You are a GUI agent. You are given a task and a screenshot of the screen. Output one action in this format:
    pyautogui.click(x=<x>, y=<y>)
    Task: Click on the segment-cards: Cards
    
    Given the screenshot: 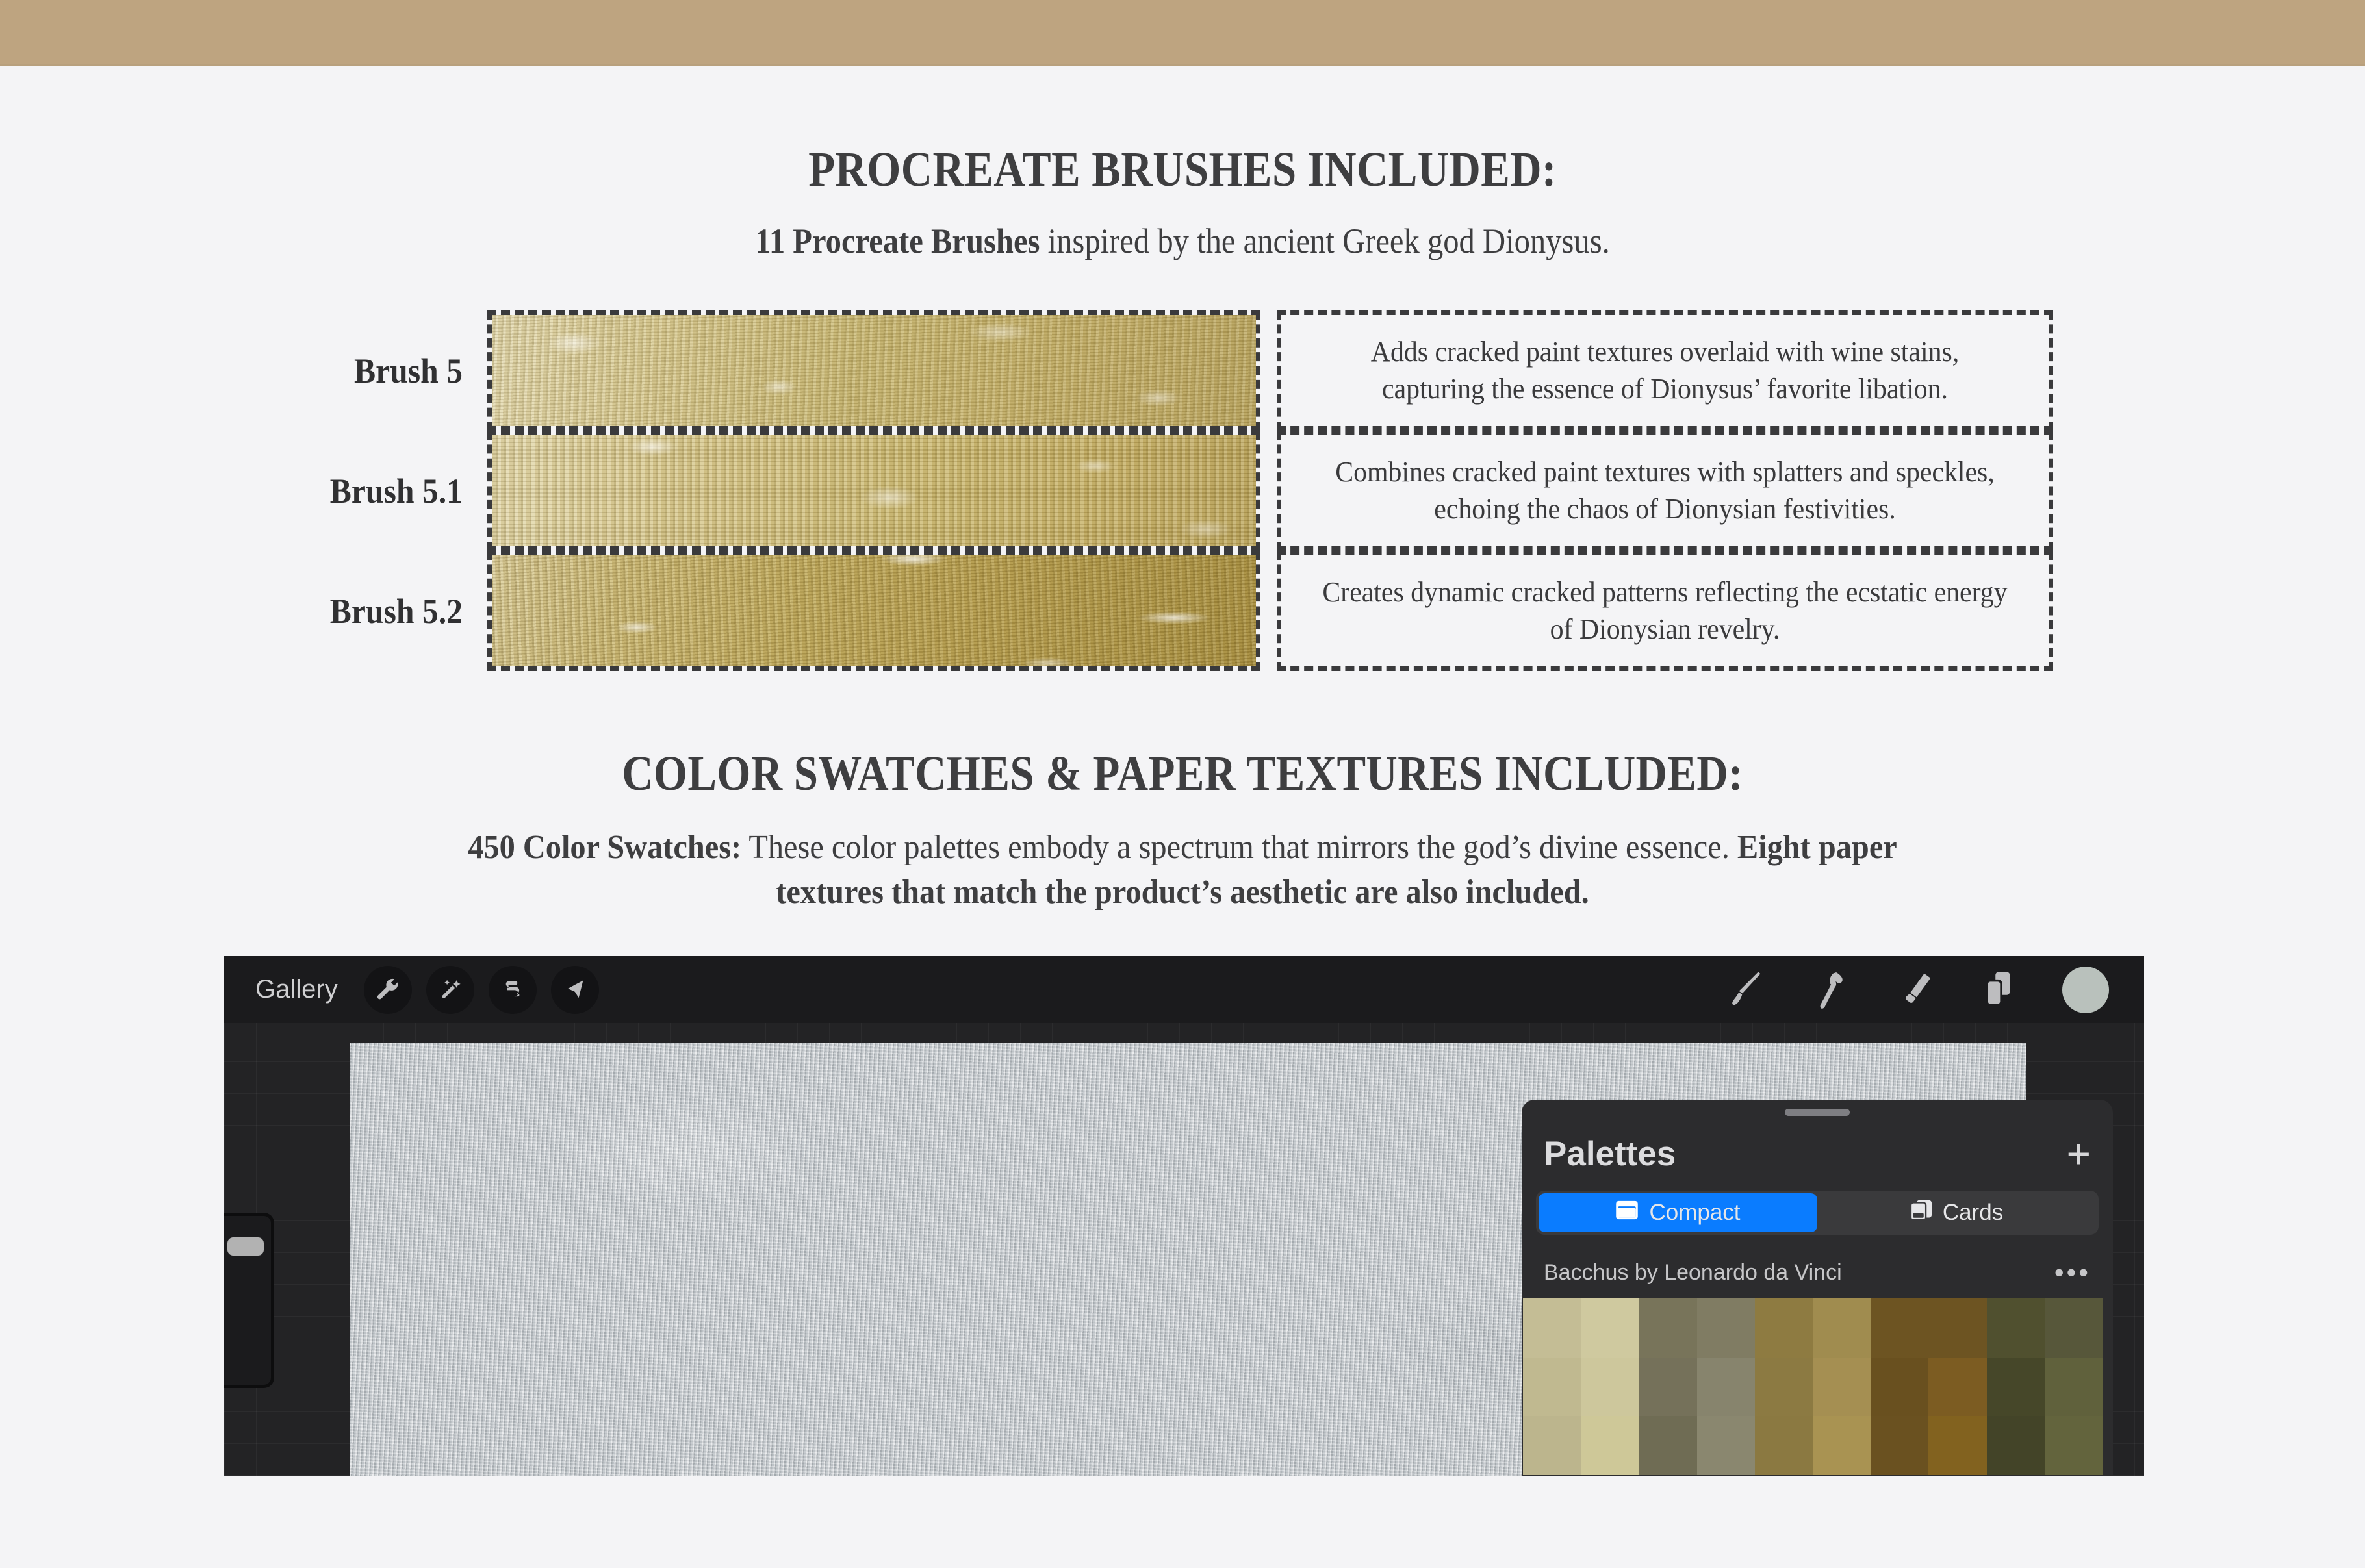 What is the action you would take?
    pyautogui.click(x=1957, y=1212)
    